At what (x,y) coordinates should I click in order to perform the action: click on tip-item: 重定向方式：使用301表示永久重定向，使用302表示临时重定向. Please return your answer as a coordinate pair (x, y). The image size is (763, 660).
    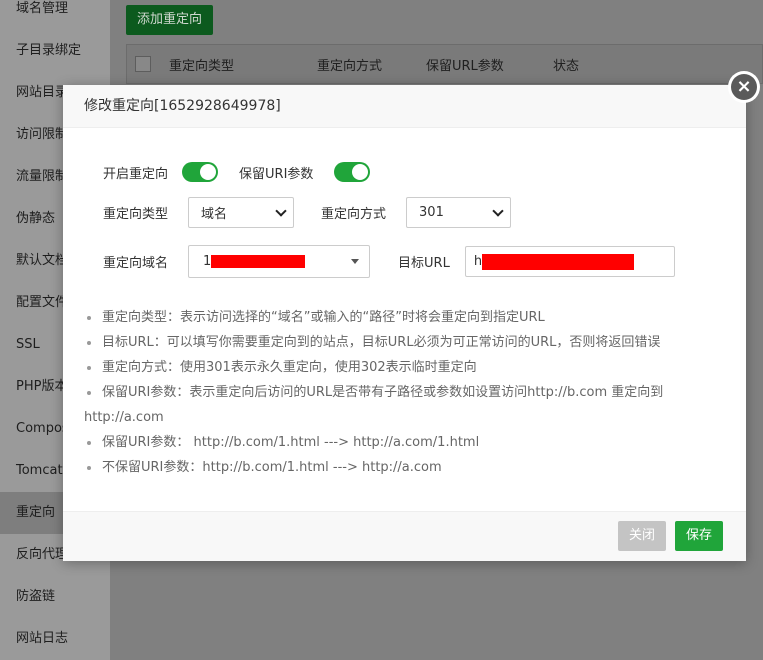
    Looking at the image, I should click on (384, 367).